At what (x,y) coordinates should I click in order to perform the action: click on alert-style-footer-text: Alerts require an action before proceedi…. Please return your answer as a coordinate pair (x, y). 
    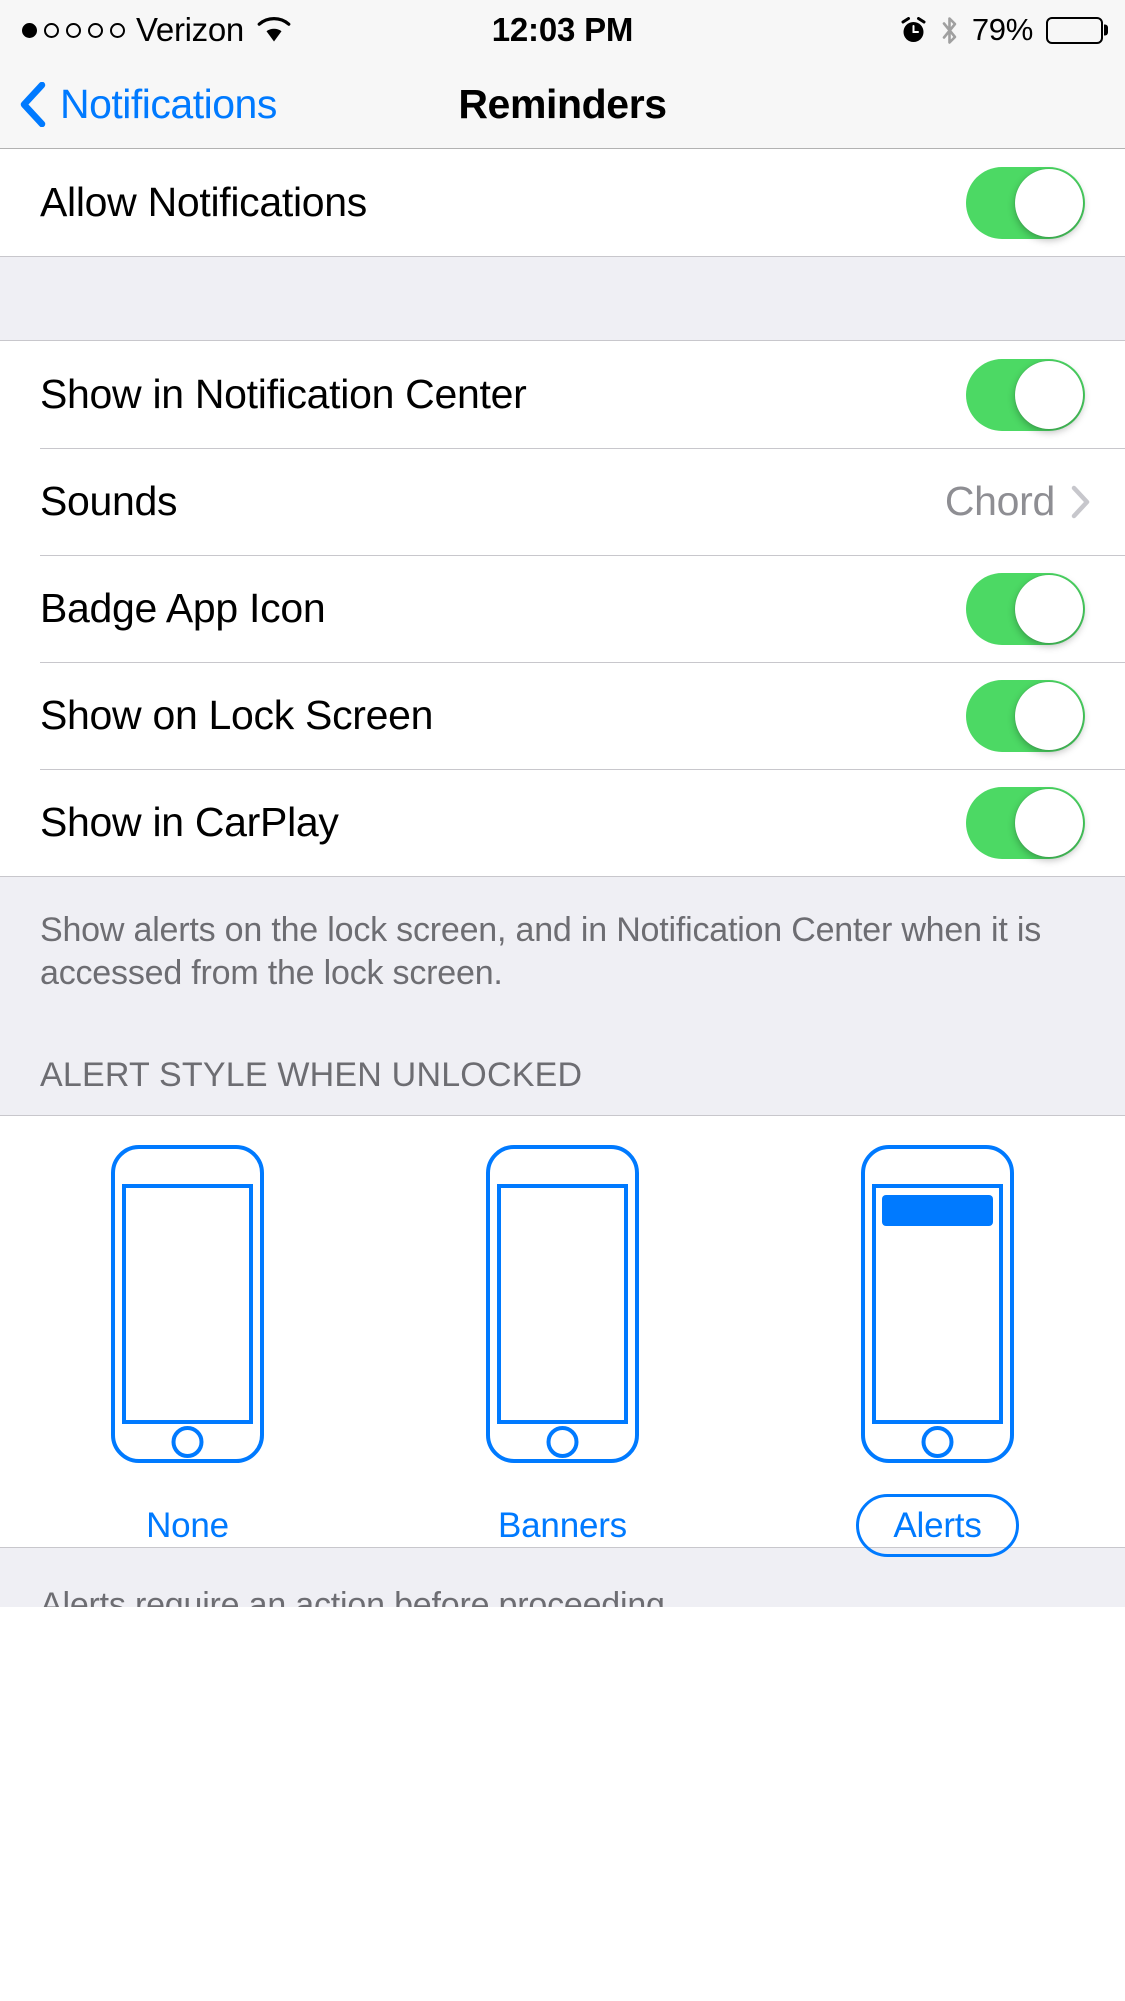
    Looking at the image, I should click on (357, 1596).